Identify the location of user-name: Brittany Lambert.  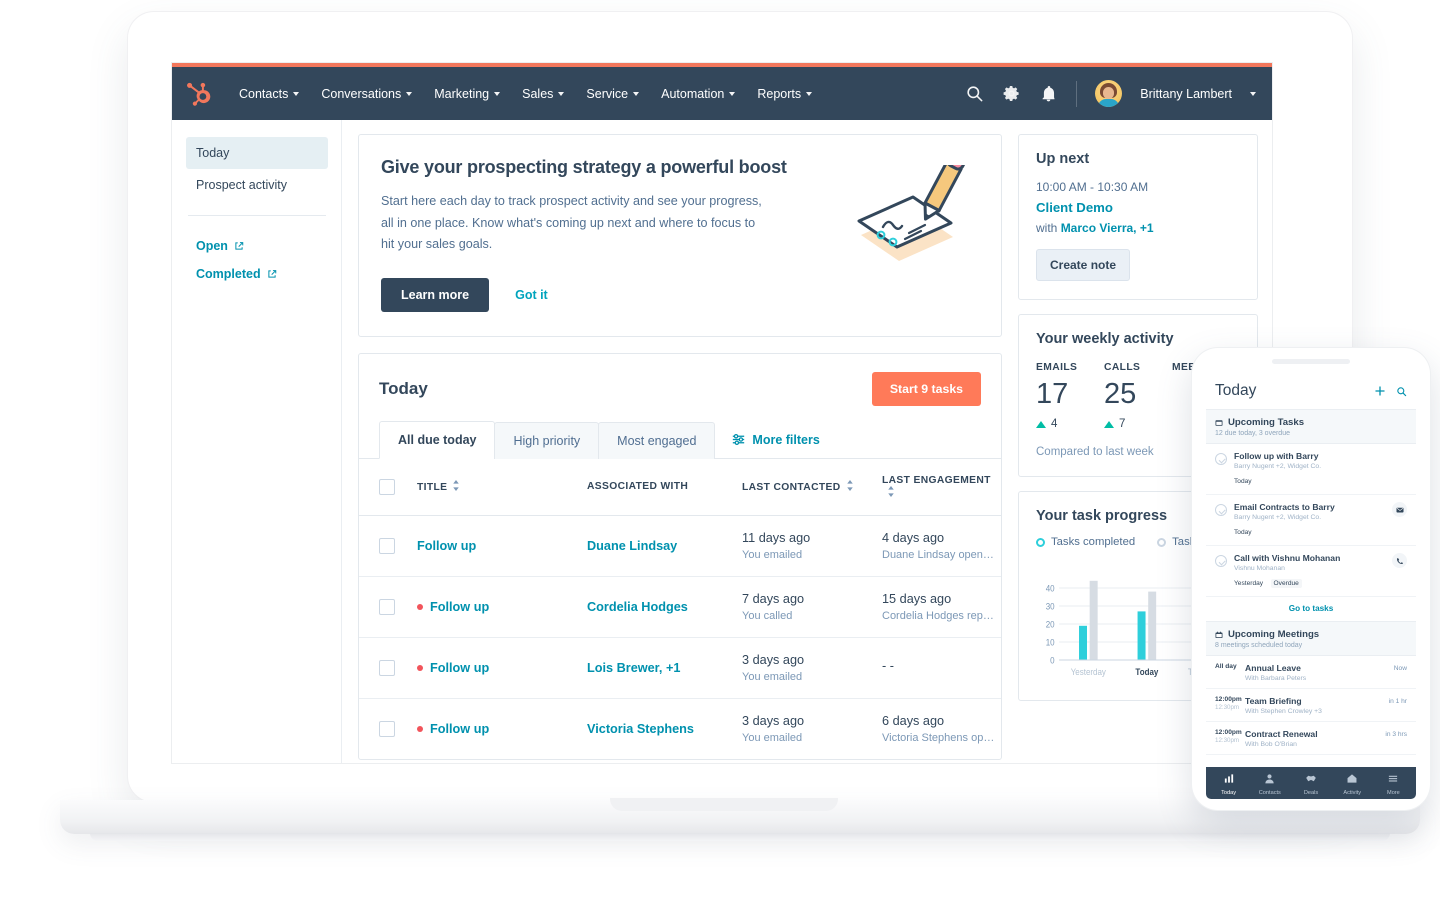
(1186, 94).